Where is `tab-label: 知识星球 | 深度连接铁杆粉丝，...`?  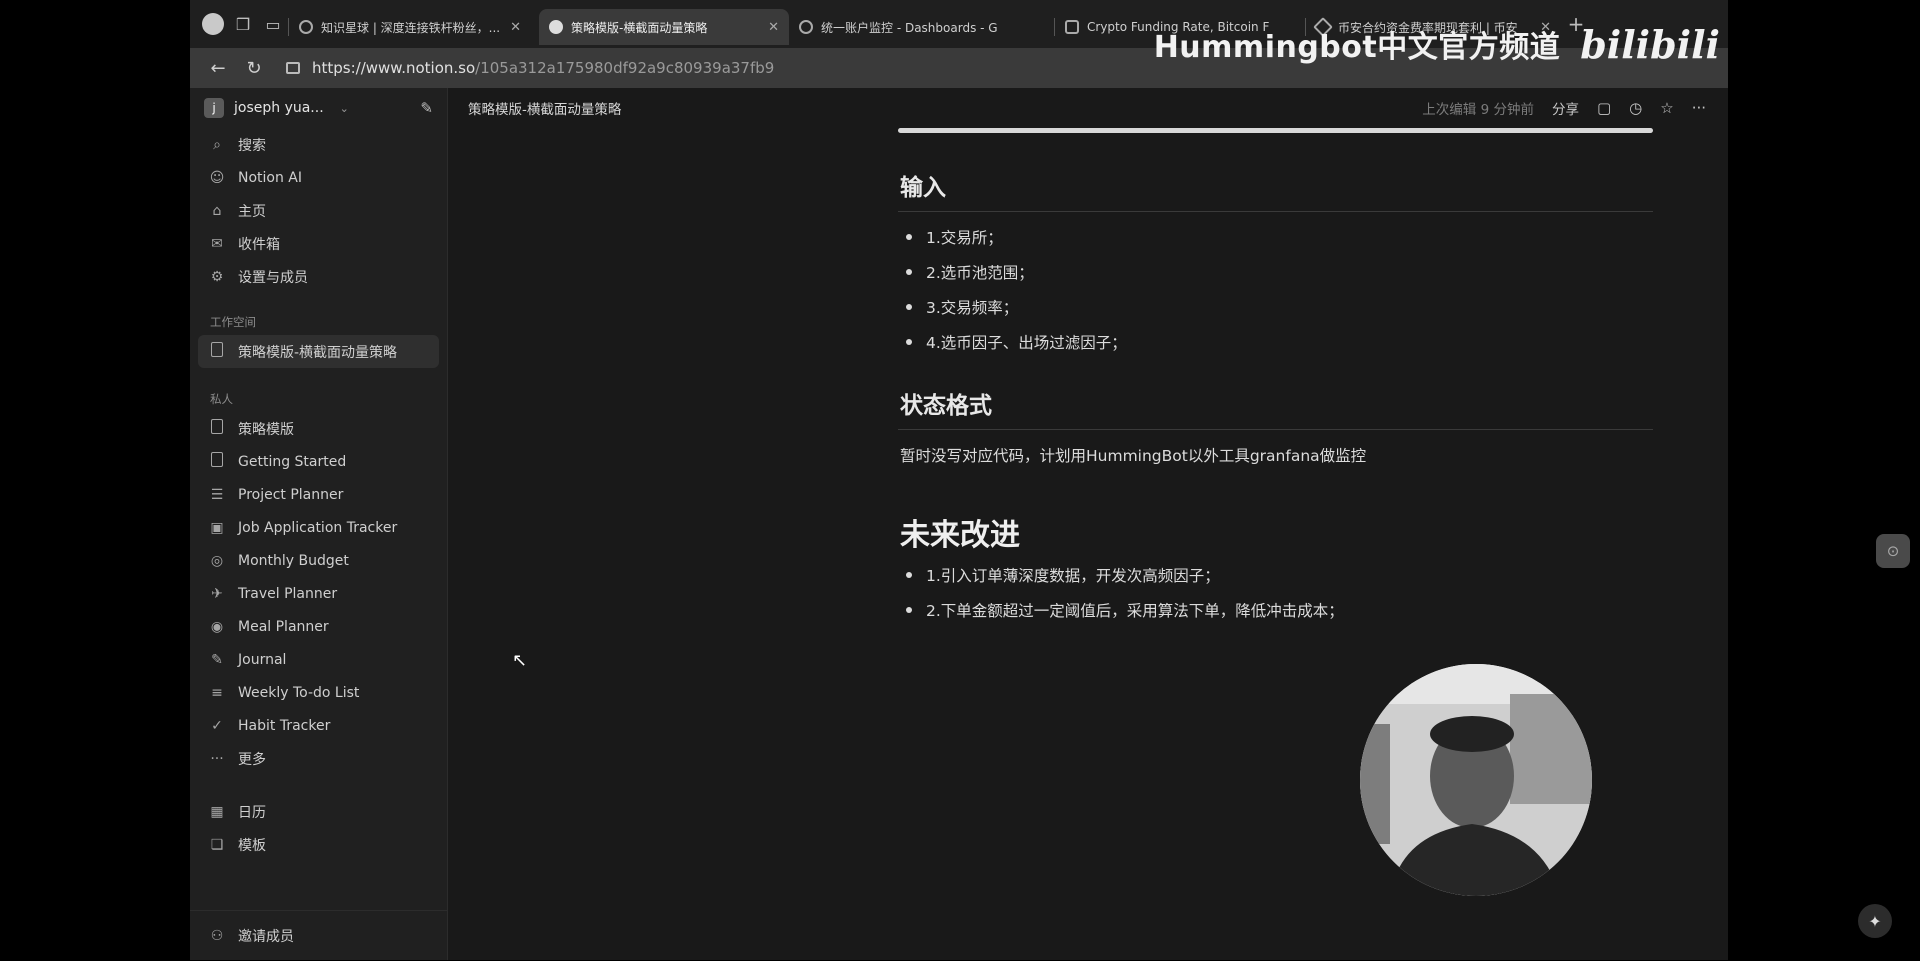
tab-label: 知识星球 | 深度连接铁杆粉丝，... is located at coordinates (411, 27).